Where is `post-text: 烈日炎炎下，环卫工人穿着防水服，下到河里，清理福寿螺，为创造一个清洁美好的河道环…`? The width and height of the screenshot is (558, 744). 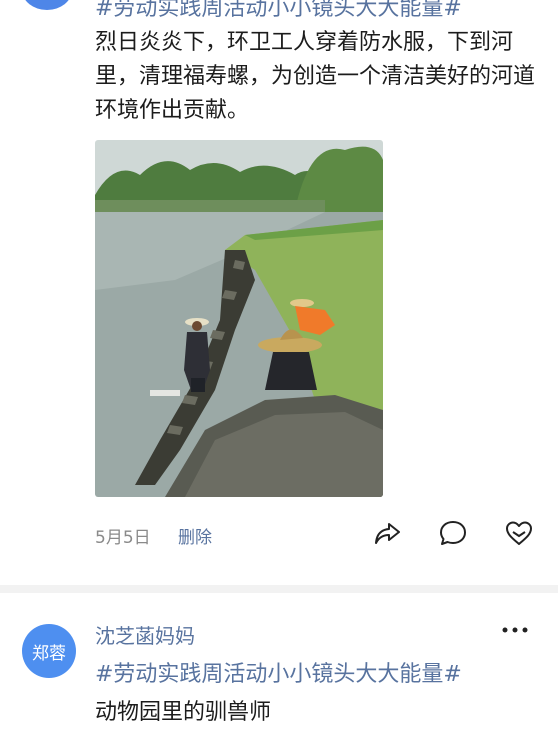 post-text: 烈日炎炎下，环卫工人穿着防水服，下到河里，清理福寿螺，为创造一个清洁美好的河道环… is located at coordinates (315, 76).